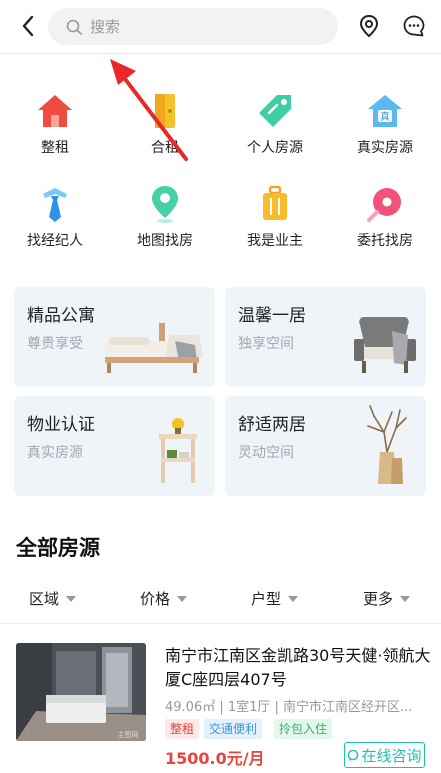  What do you see at coordinates (385, 241) in the screenshot?
I see `category-label: 委托找房` at bounding box center [385, 241].